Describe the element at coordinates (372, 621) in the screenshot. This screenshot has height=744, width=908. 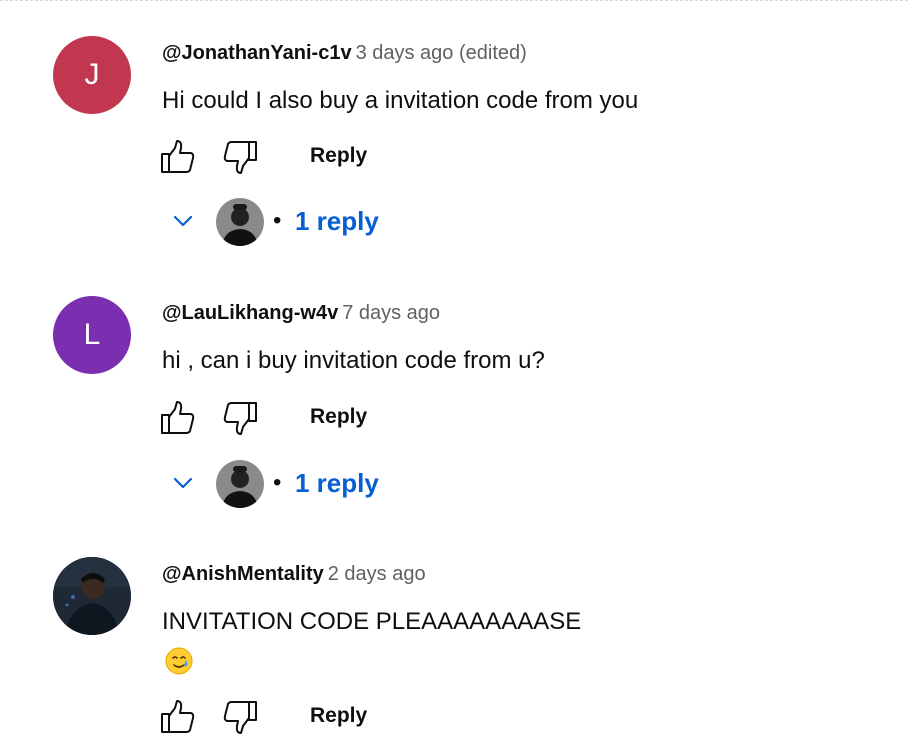
I see `comment-text: INVITATION CODE PLEAAAAAAAASE` at that location.